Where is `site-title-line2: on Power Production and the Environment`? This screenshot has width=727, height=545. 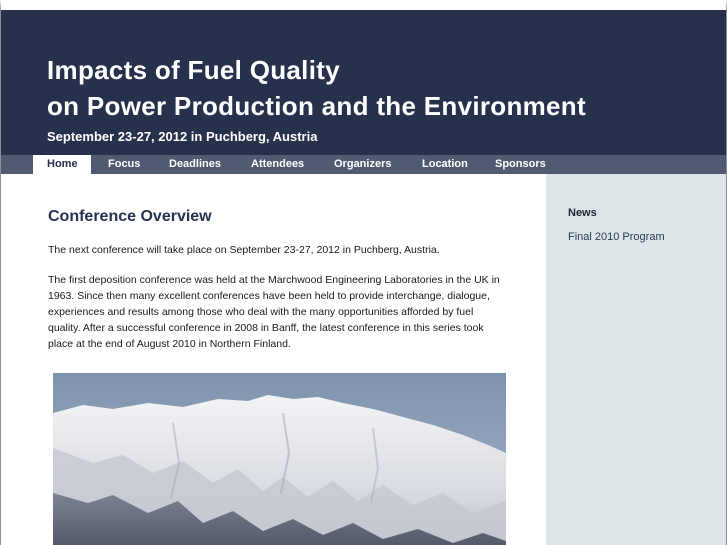
site-title-line2: on Power Production and the Environment is located at coordinates (316, 106).